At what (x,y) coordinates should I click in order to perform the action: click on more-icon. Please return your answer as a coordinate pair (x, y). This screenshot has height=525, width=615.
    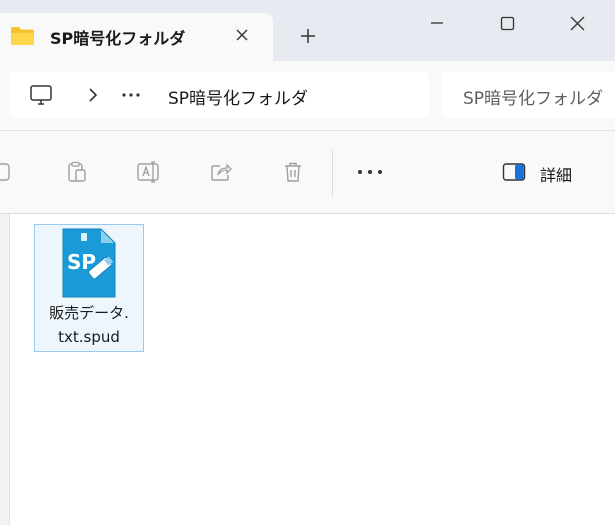
    Looking at the image, I should click on (370, 172).